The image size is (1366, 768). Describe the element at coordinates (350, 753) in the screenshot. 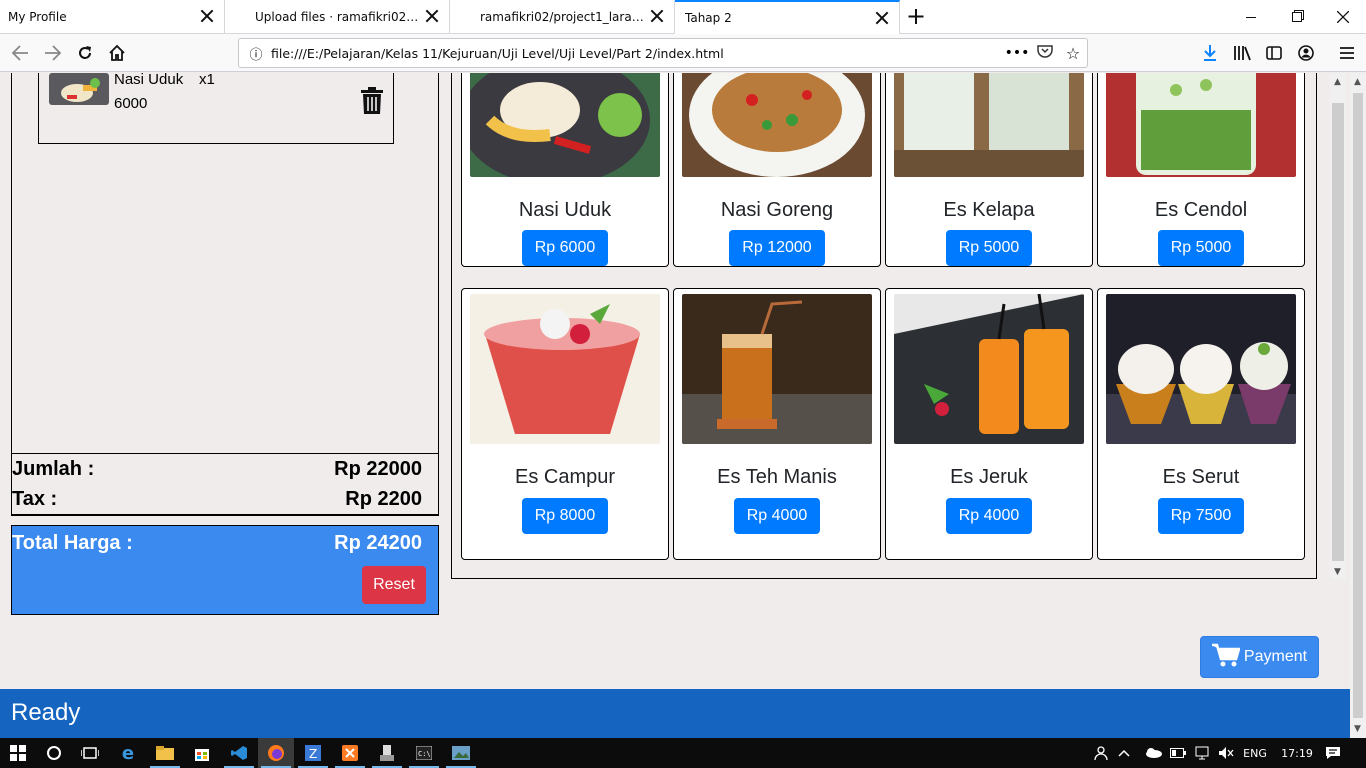

I see `xampp-icon` at that location.